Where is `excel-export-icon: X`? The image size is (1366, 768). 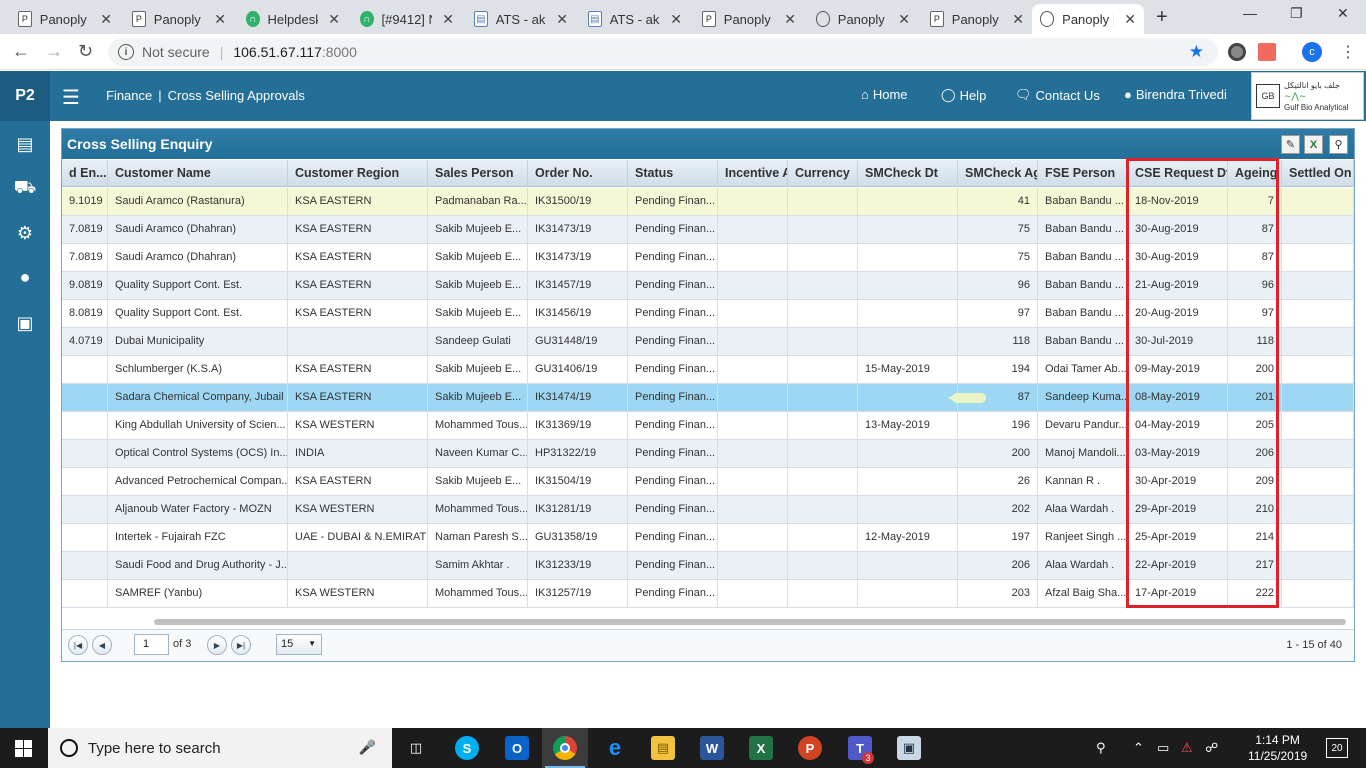 excel-export-icon: X is located at coordinates (1313, 144).